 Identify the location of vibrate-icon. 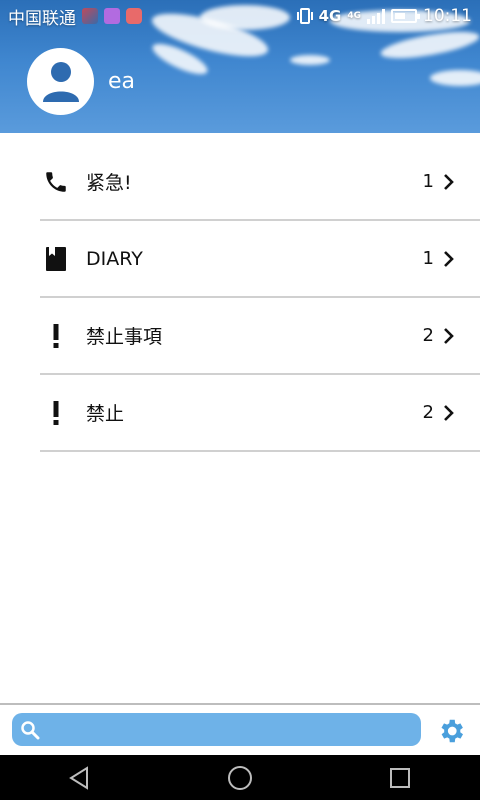
(304, 16).